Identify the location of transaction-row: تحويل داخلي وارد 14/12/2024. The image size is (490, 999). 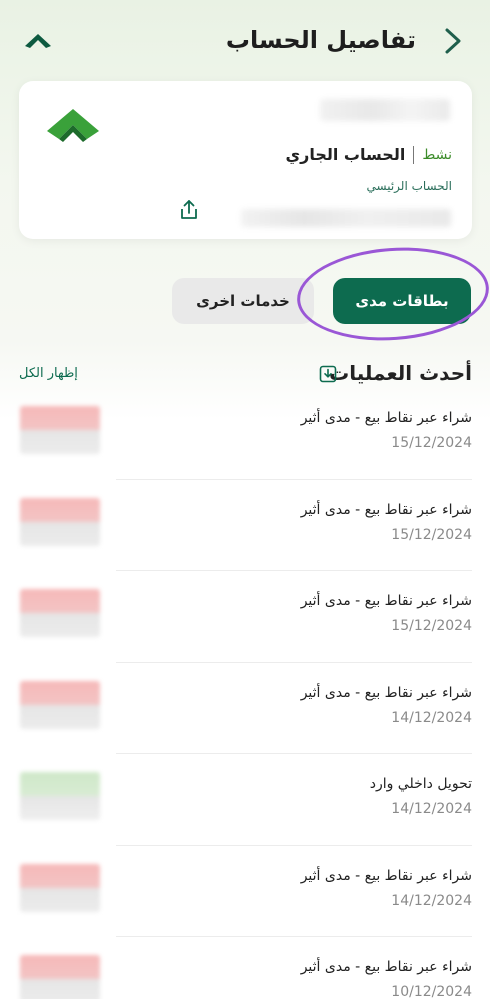
(246, 800).